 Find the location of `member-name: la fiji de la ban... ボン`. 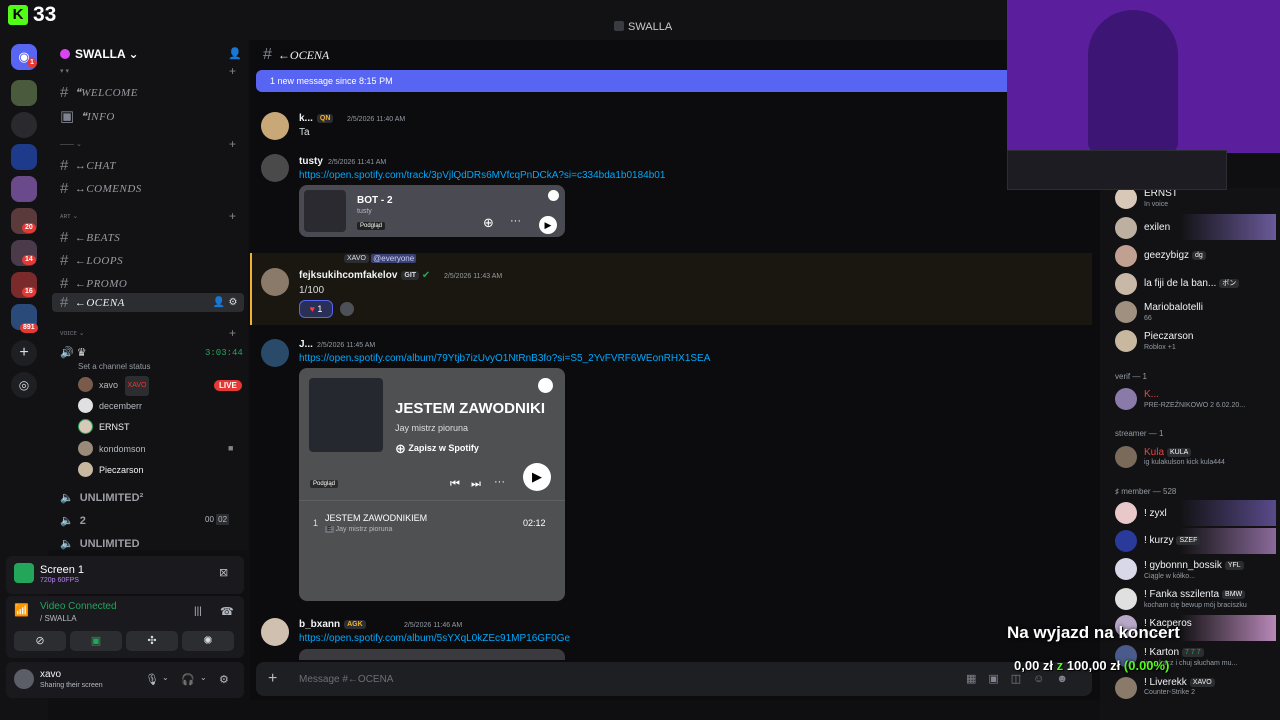

member-name: la fiji de la ban... ボン is located at coordinates (1192, 283).